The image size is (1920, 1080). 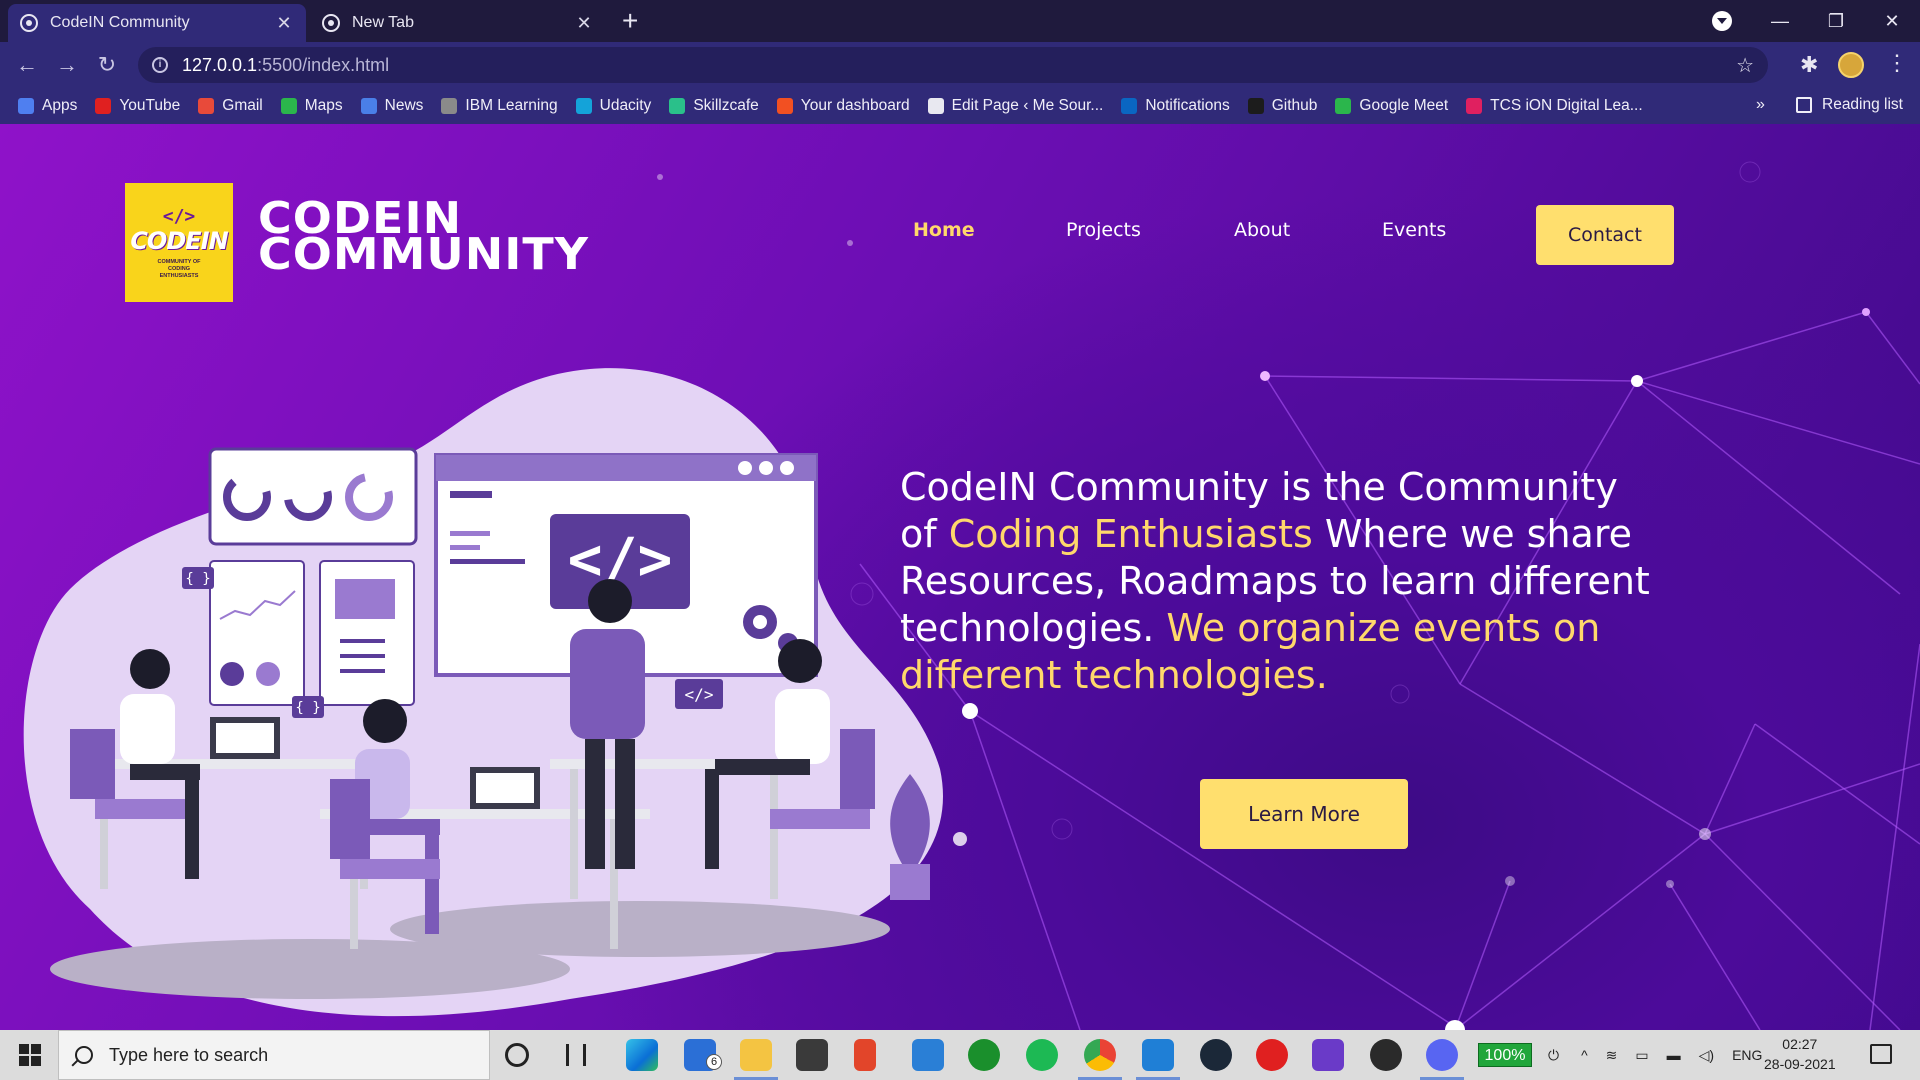 I want to click on url-path: :5500/index.html, so click(x=323, y=64).